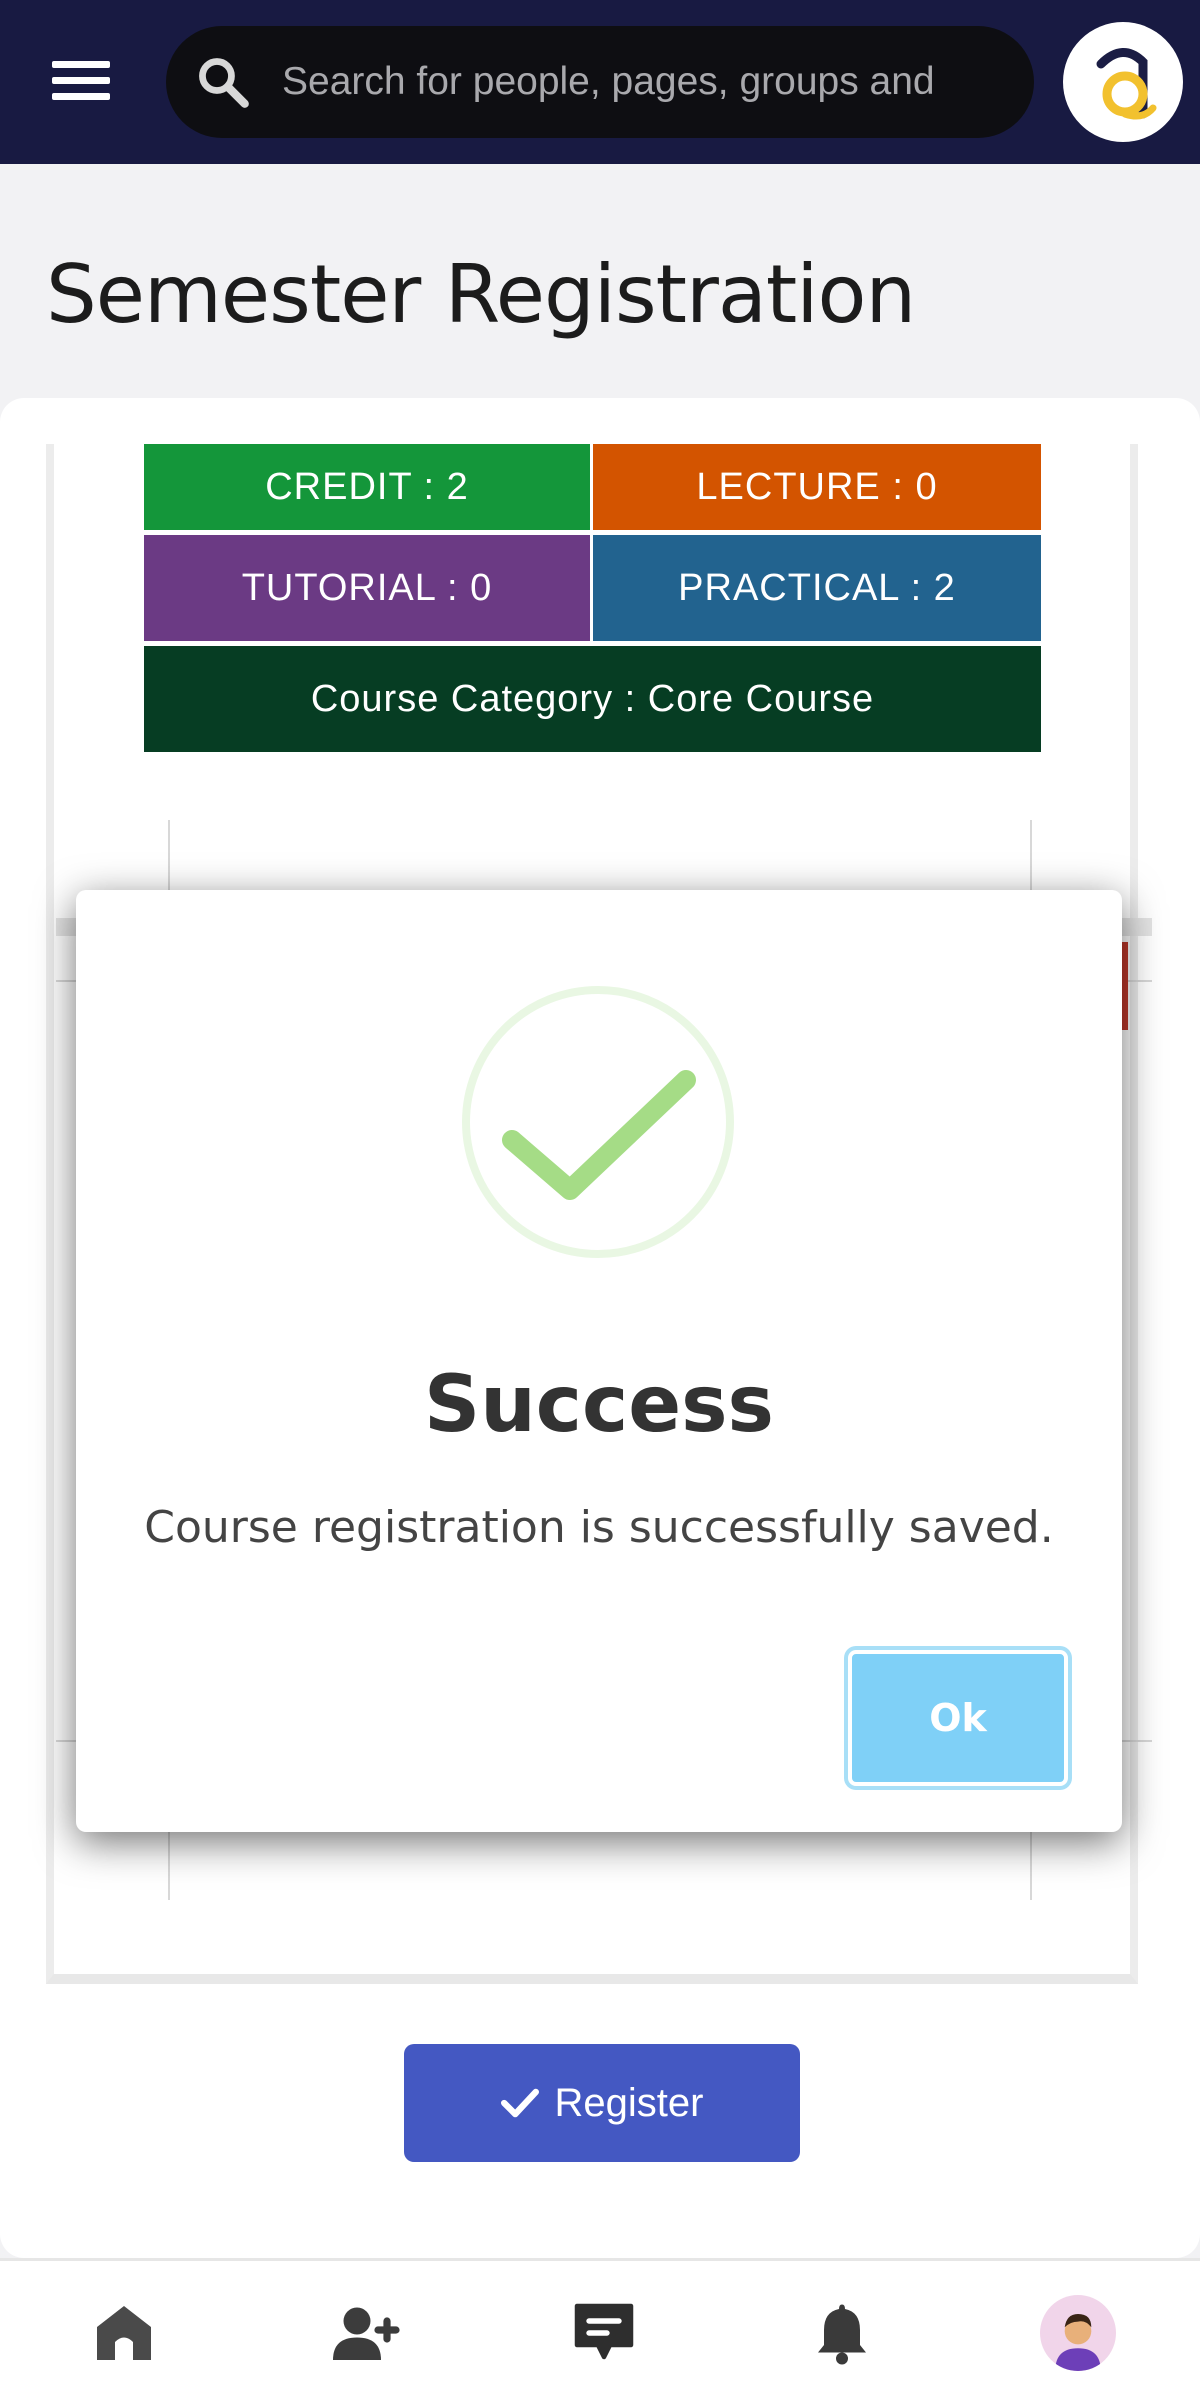 The width and height of the screenshot is (1200, 2398). I want to click on success-check-icon, so click(599, 1135).